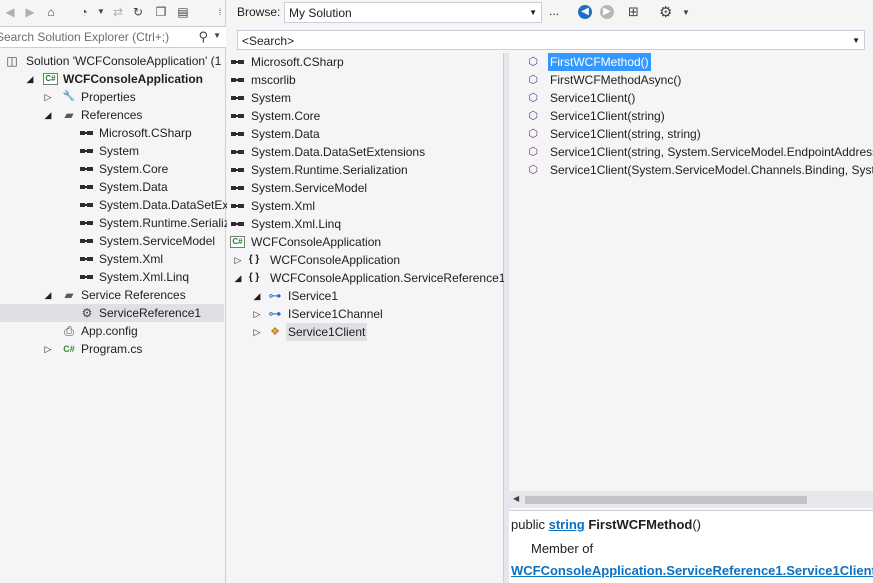 Image resolution: width=873 pixels, height=583 pixels. What do you see at coordinates (69, 349) in the screenshot?
I see `csharp-file-icon: C#` at bounding box center [69, 349].